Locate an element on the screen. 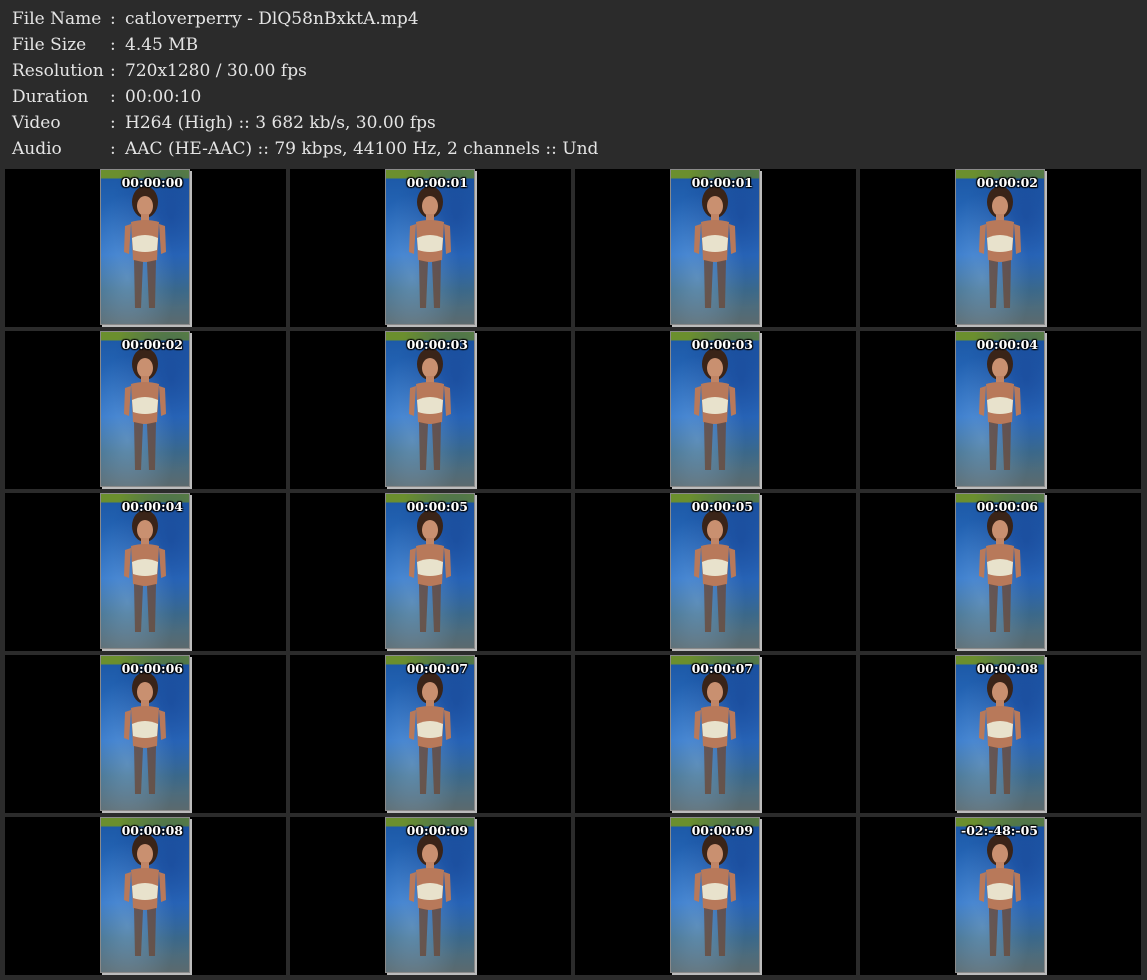  info-label: Audio is located at coordinates (37, 149).